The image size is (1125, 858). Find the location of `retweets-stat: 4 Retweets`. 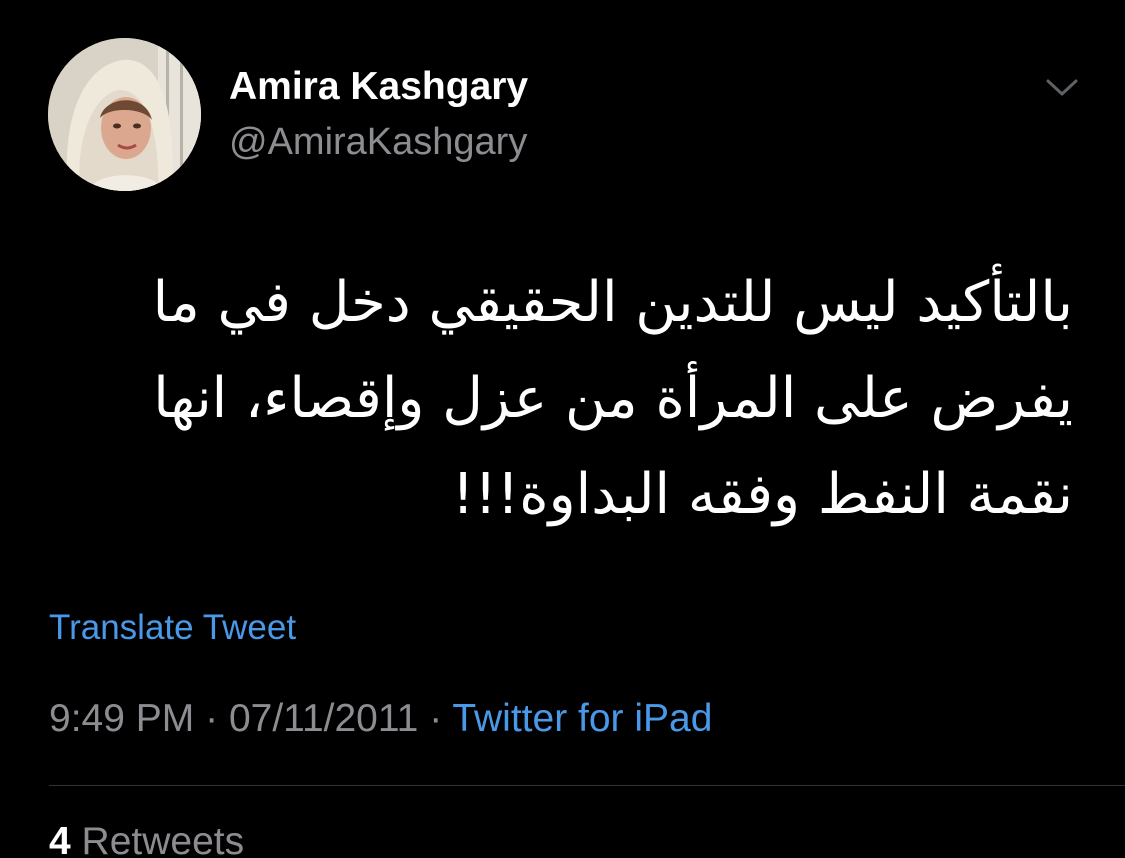

retweets-stat: 4 Retweets is located at coordinates (146, 839).